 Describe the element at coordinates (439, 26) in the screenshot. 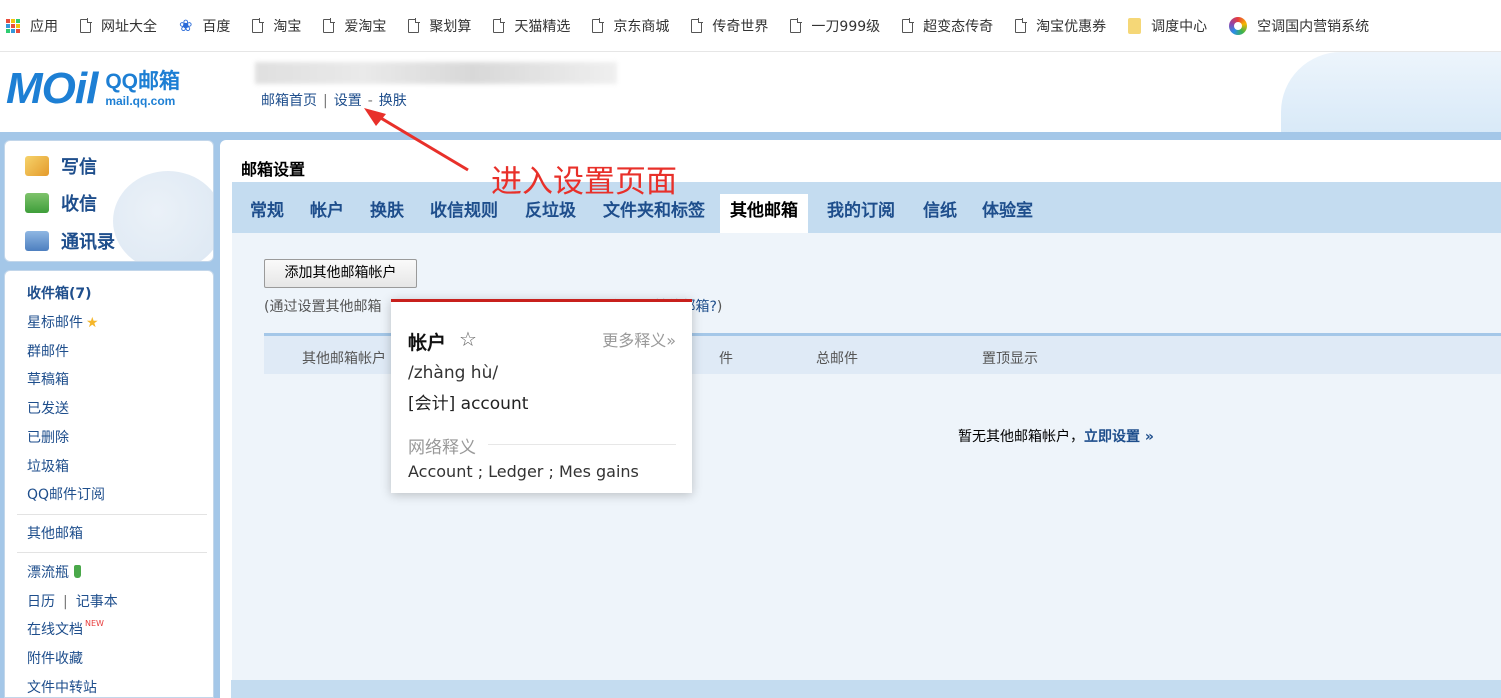

I see `bookmark-item: 聚划算` at that location.